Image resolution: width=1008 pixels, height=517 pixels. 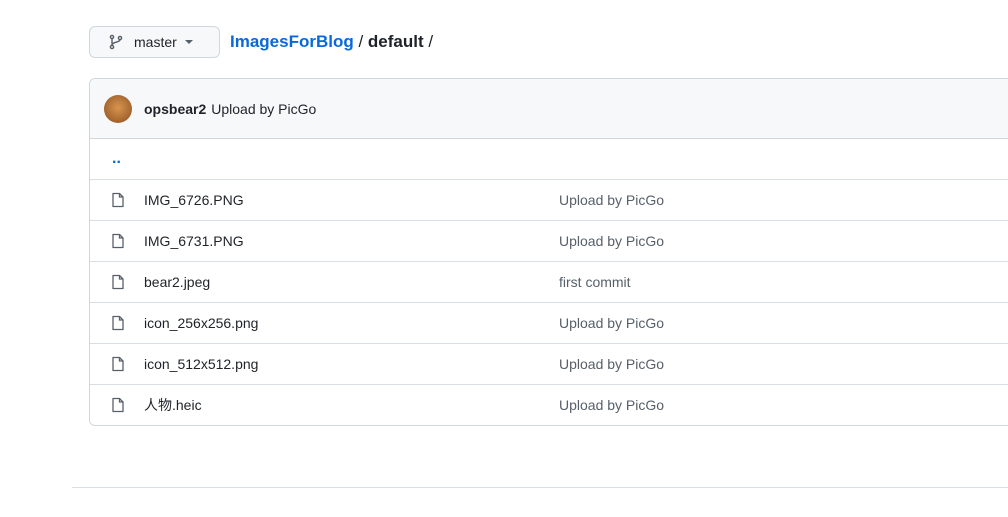 What do you see at coordinates (351, 200) in the screenshot?
I see `file-name: IMG_6726.PNG` at bounding box center [351, 200].